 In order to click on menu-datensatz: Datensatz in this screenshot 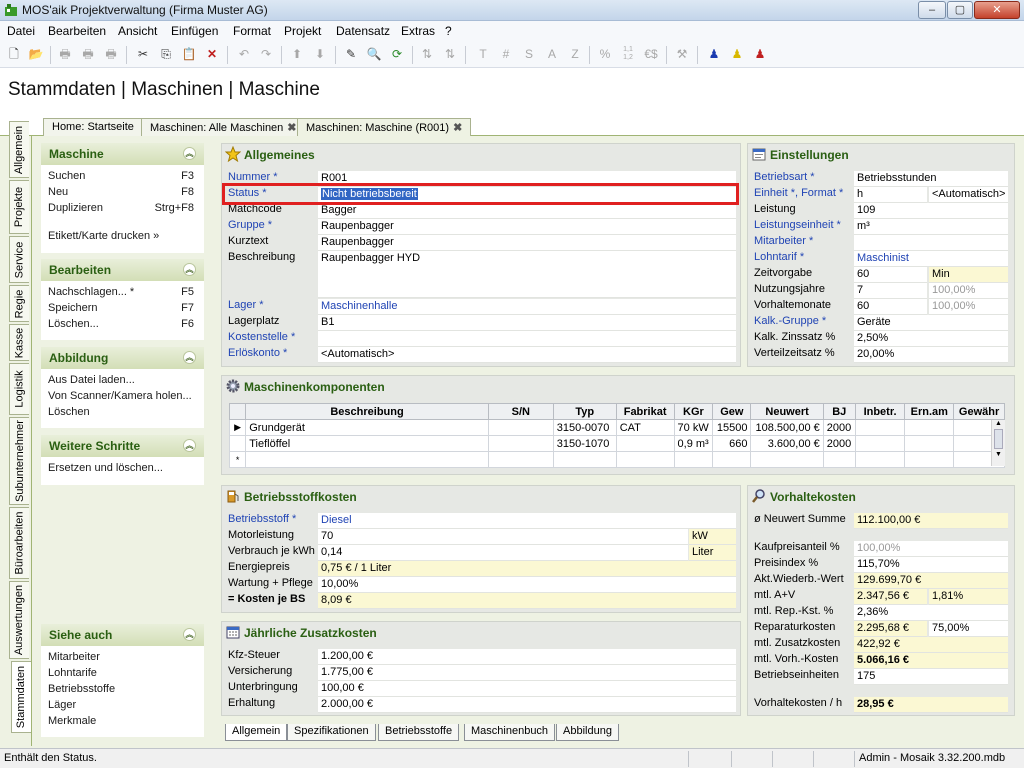, I will do `click(363, 31)`.